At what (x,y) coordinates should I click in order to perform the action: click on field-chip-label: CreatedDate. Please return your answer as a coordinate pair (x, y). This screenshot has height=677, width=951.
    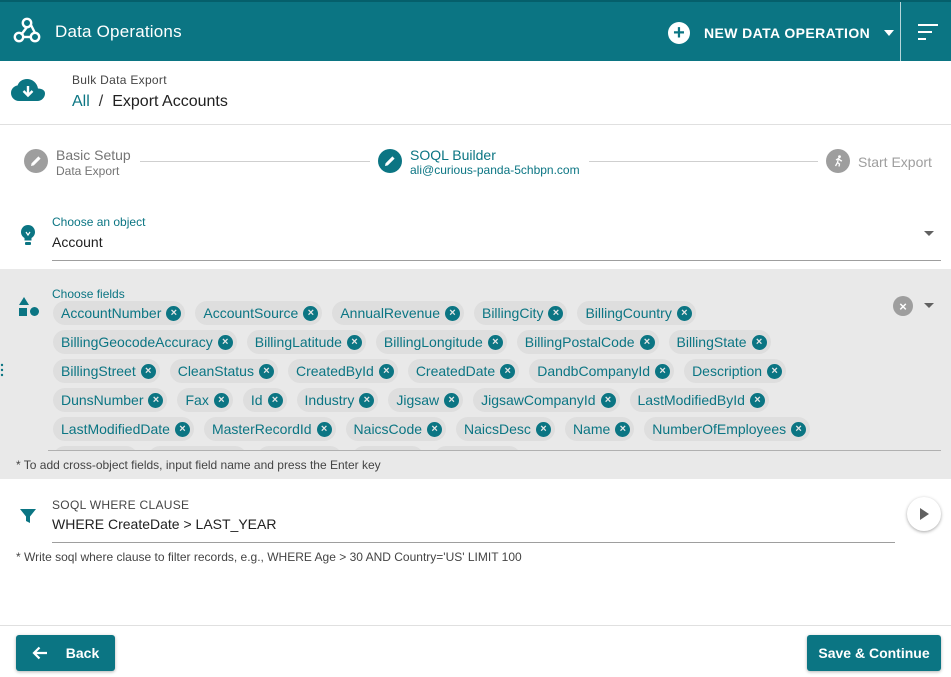
    Looking at the image, I should click on (455, 371).